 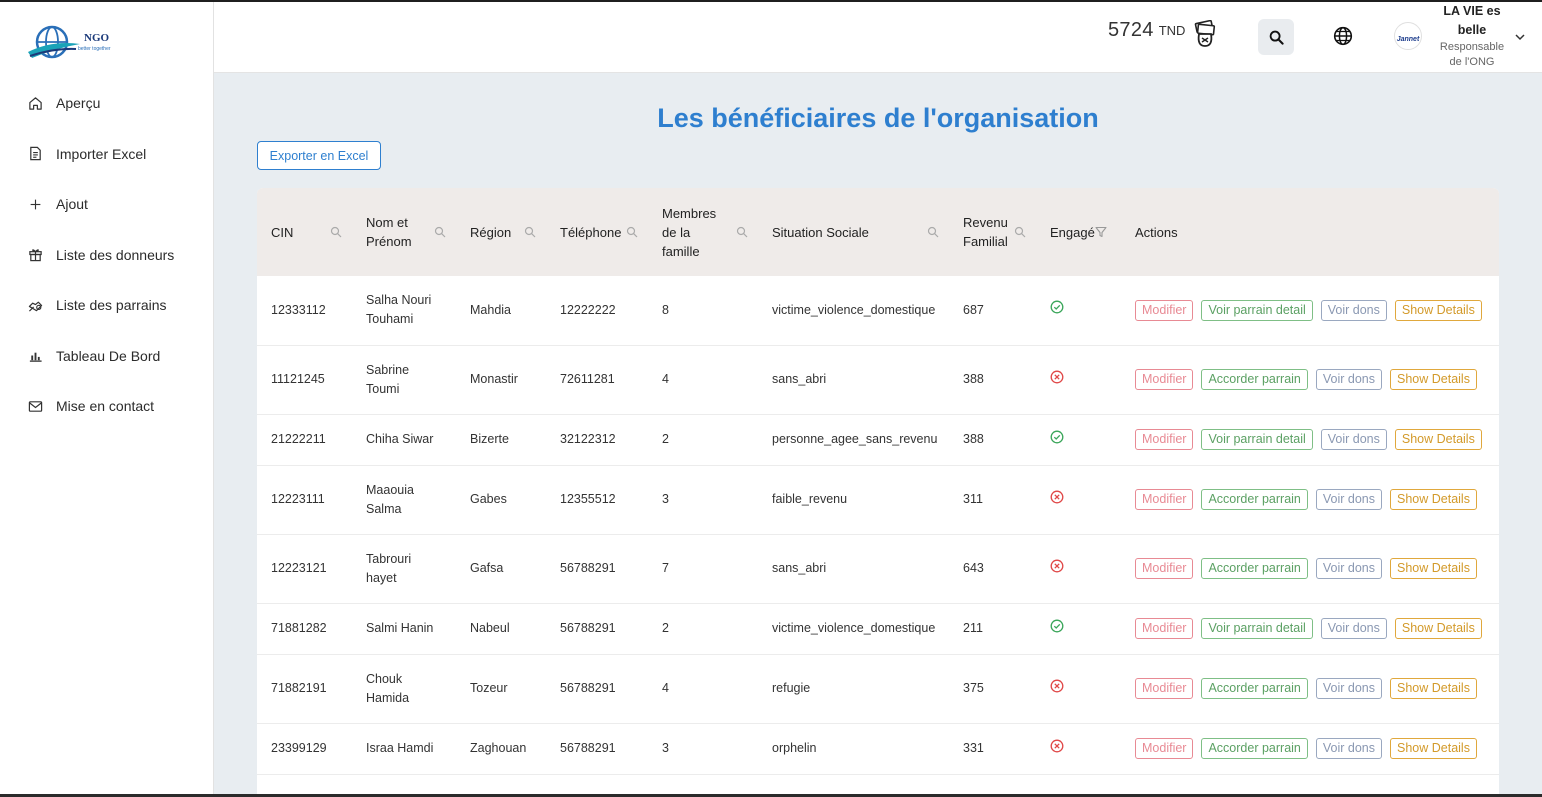 What do you see at coordinates (1078, 232) in the screenshot?
I see `column-header-engage: Engagé` at bounding box center [1078, 232].